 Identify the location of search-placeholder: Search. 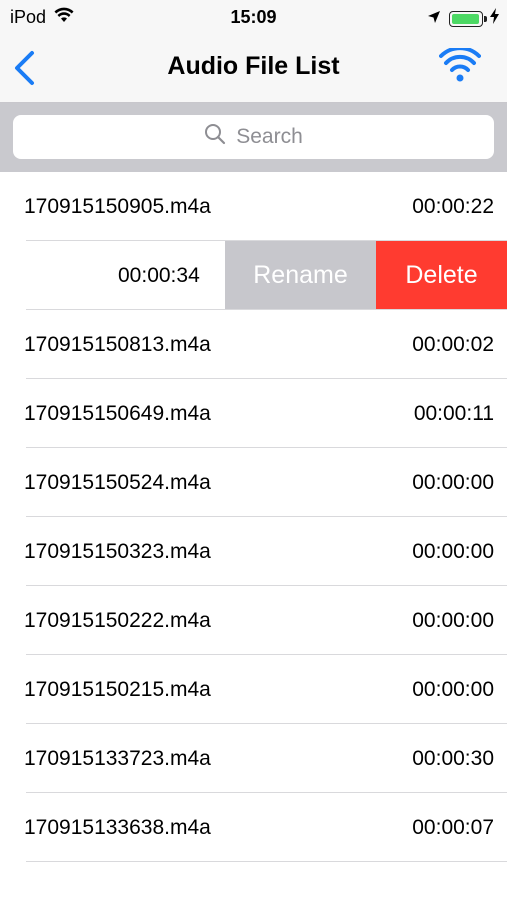
(269, 136).